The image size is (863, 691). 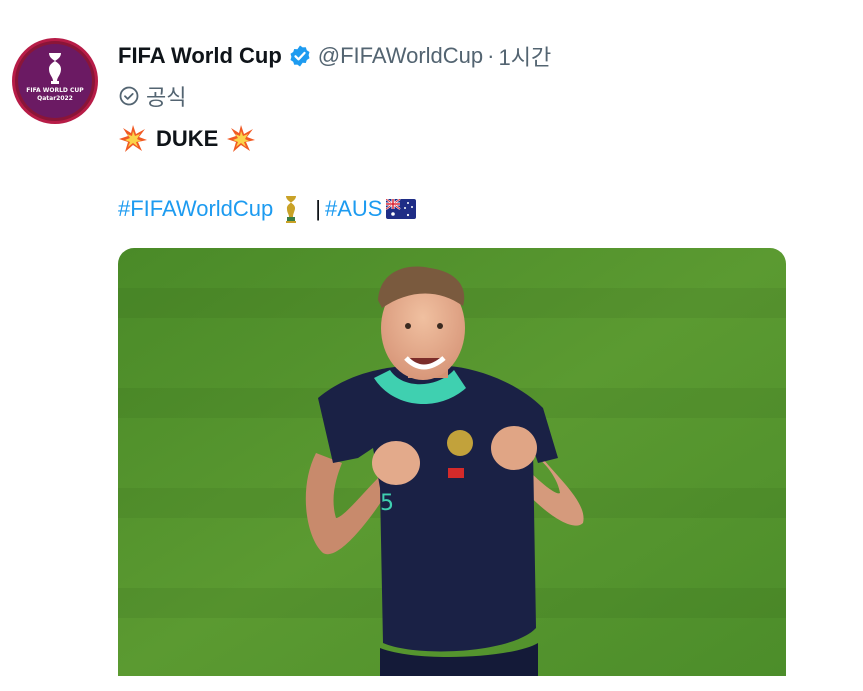 I want to click on hashtag-line: #FIFAWorldCup | #AUS, so click(x=267, y=209).